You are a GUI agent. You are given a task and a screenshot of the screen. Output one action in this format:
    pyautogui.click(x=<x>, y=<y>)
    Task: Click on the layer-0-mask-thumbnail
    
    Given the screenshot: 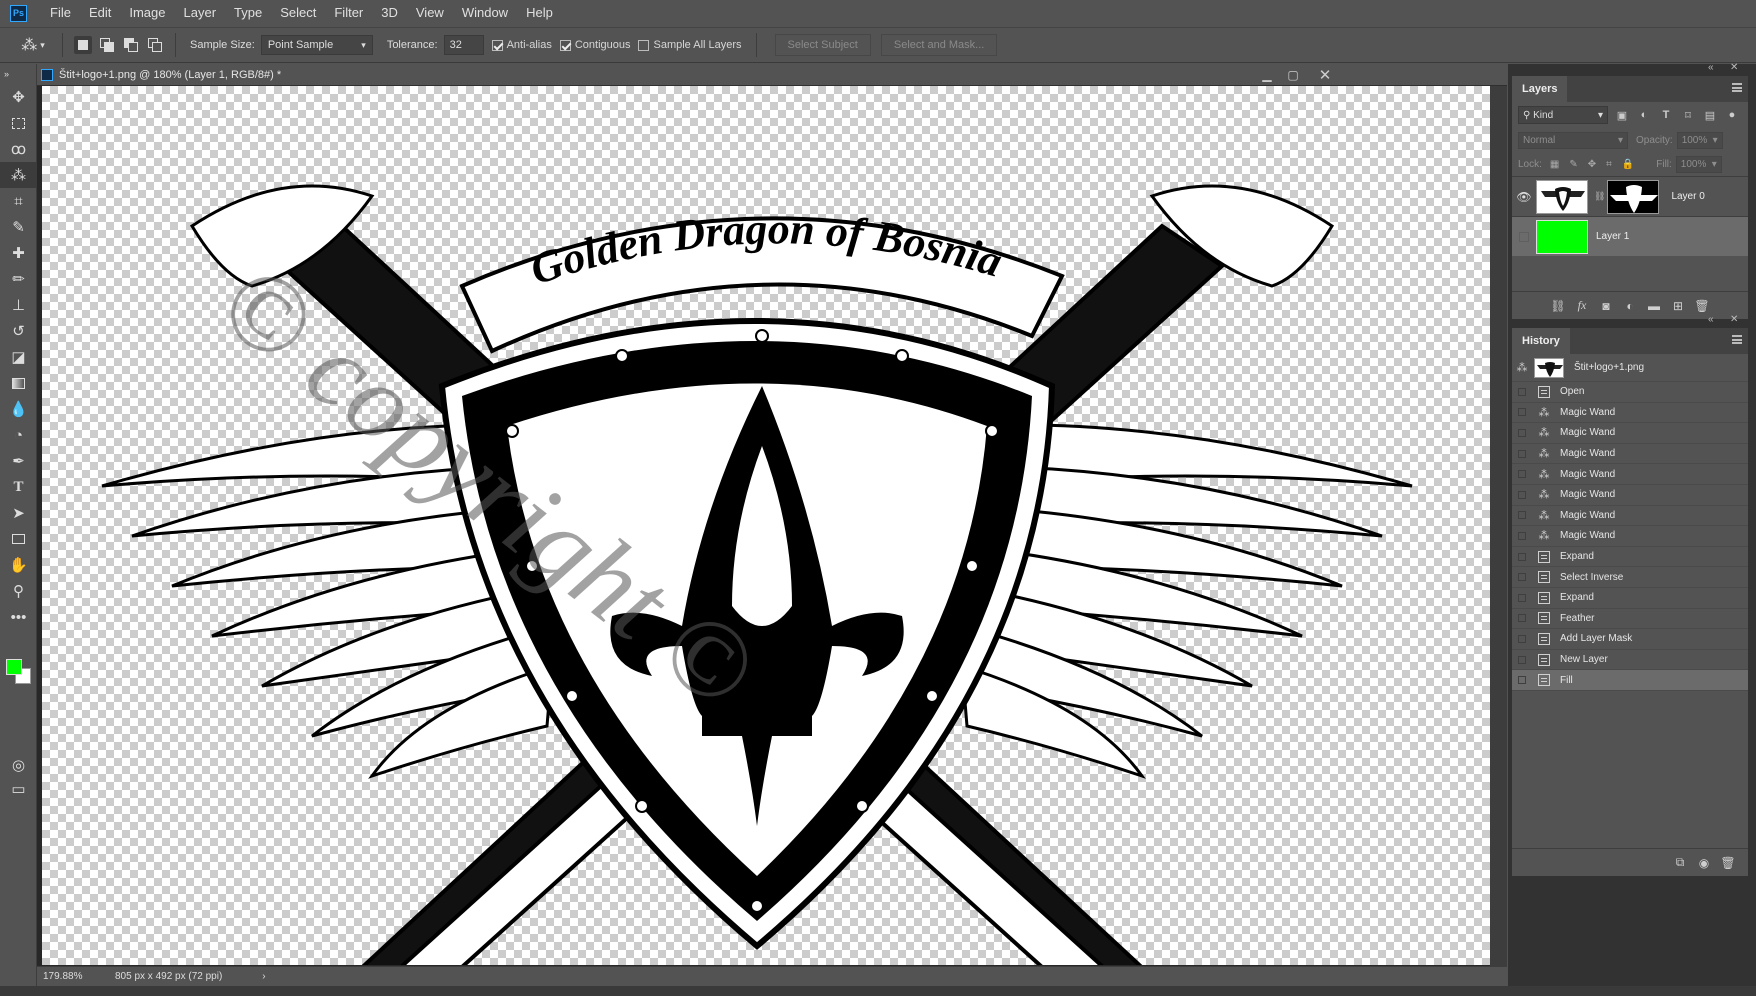 What is the action you would take?
    pyautogui.click(x=1633, y=196)
    